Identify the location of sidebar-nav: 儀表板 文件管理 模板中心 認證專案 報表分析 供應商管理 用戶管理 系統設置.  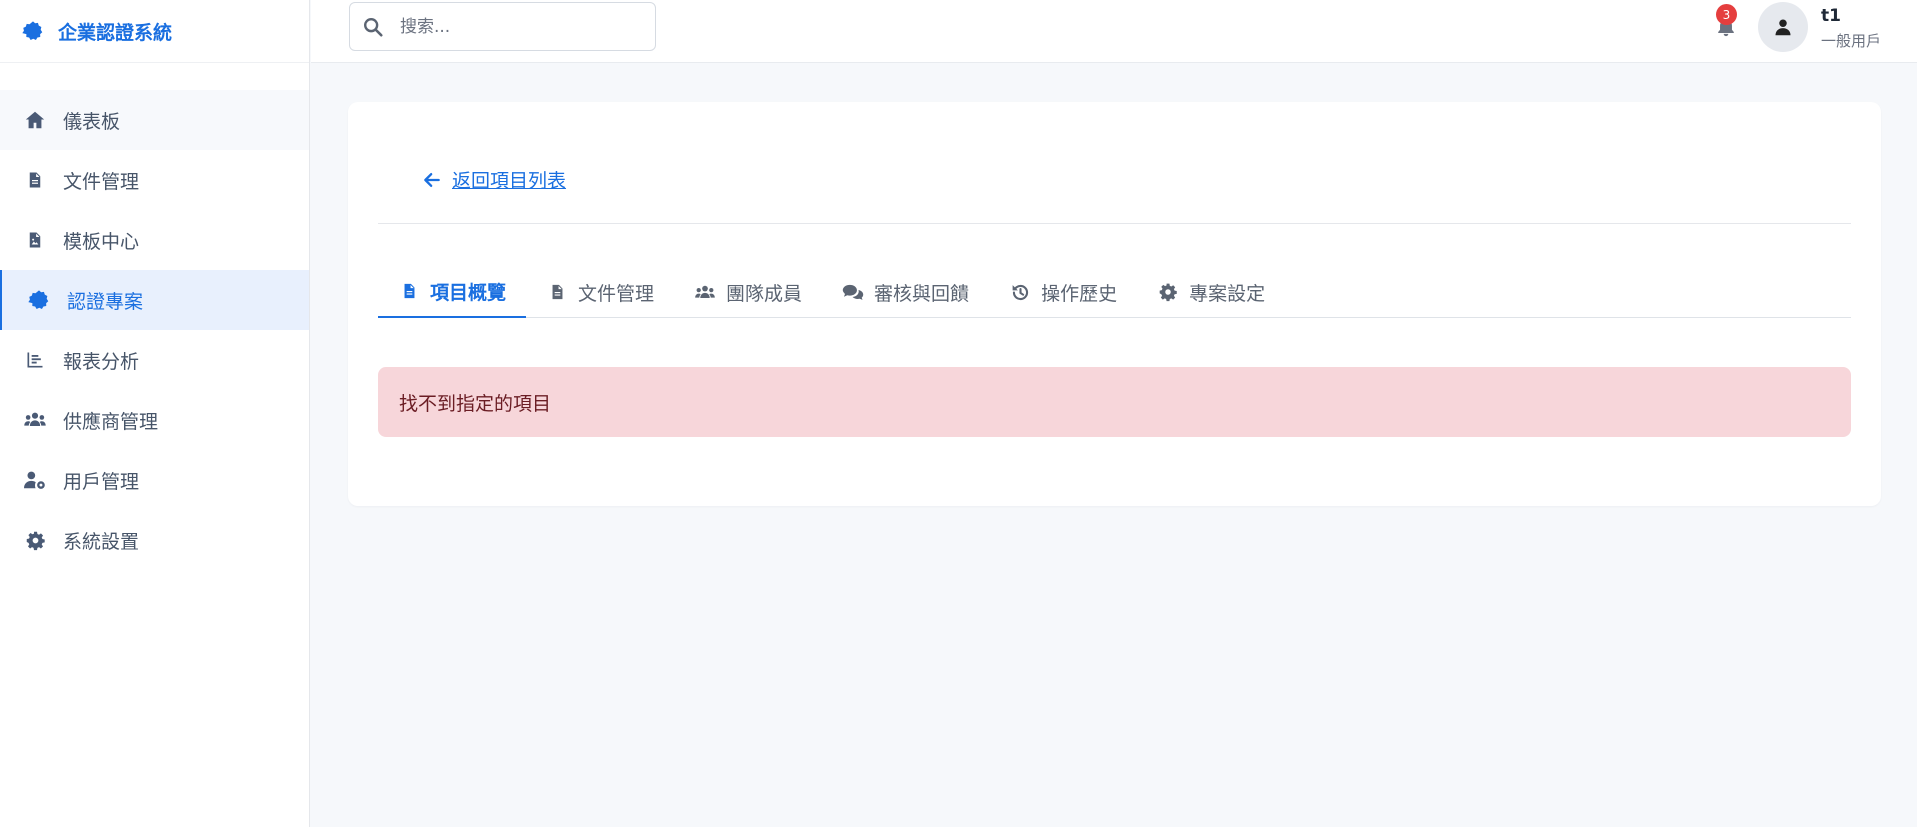
(154, 316).